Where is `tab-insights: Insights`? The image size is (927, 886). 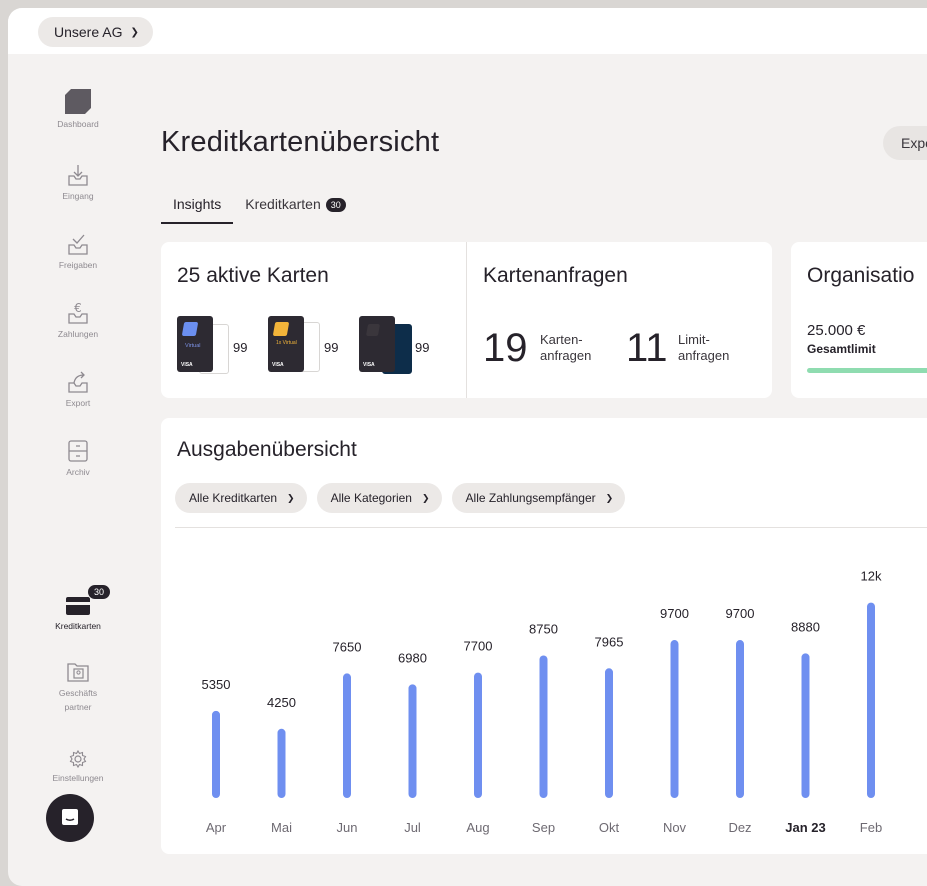
tab-insights: Insights is located at coordinates (197, 209).